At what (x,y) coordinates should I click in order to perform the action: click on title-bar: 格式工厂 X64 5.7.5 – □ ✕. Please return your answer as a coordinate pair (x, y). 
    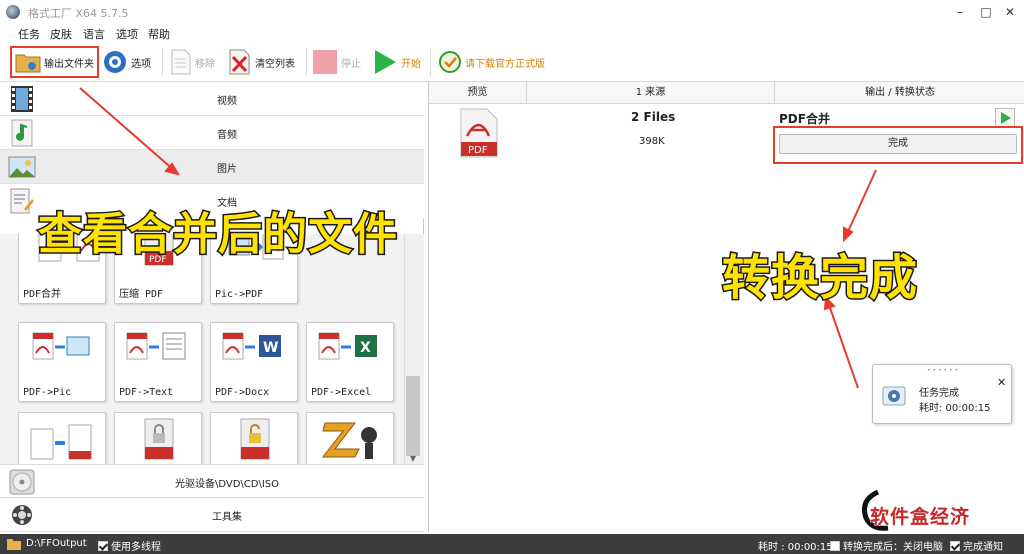
    Looking at the image, I should click on (512, 12).